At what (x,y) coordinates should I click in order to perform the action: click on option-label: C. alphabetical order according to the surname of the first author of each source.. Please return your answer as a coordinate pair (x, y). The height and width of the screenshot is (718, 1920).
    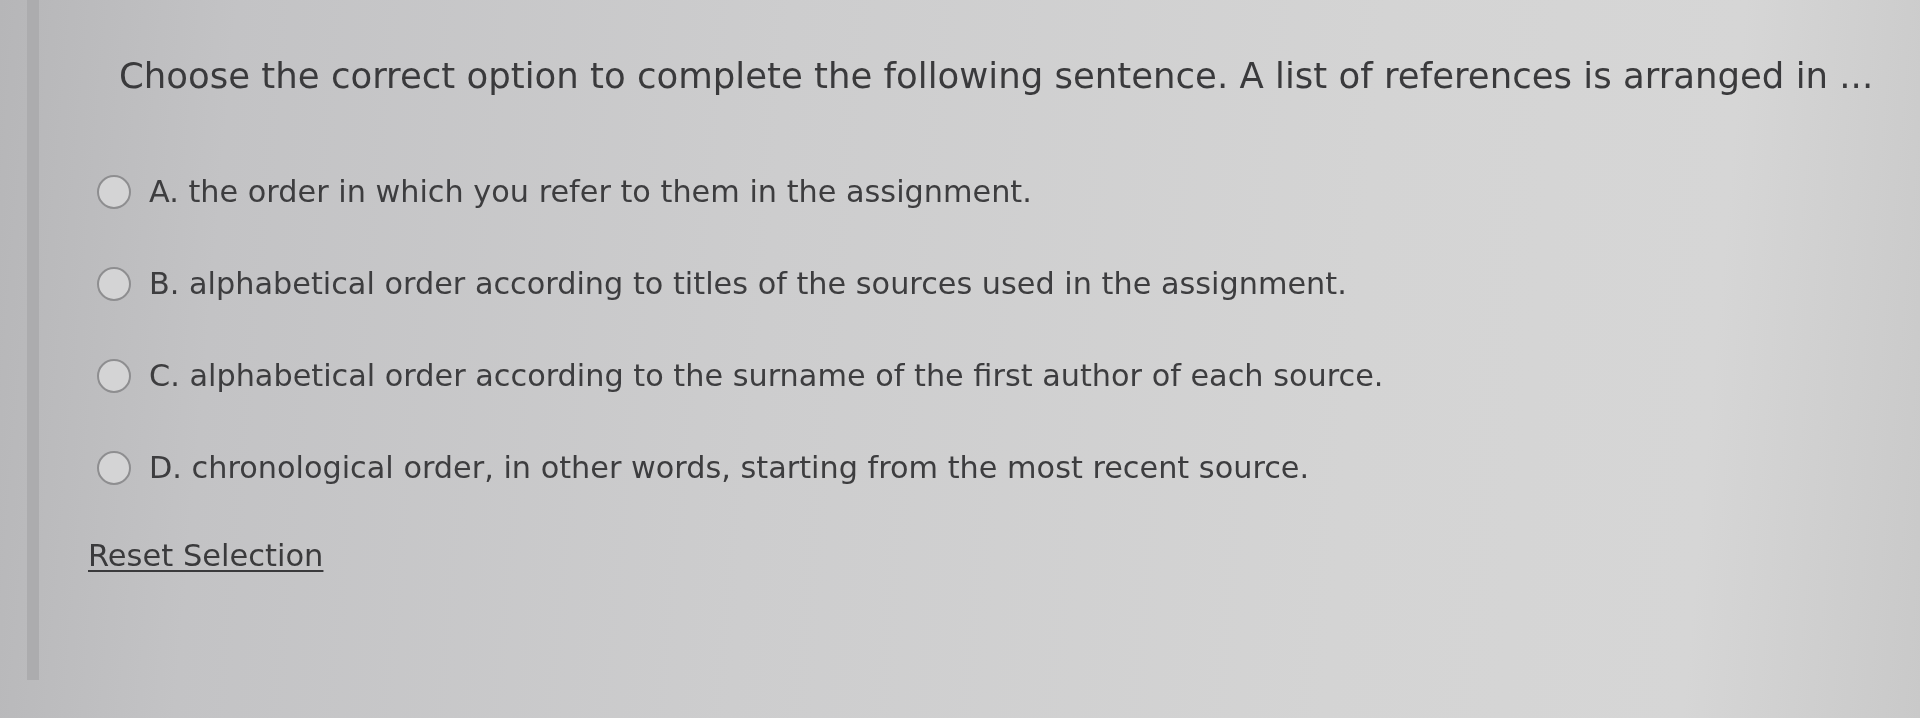
    Looking at the image, I should click on (766, 376).